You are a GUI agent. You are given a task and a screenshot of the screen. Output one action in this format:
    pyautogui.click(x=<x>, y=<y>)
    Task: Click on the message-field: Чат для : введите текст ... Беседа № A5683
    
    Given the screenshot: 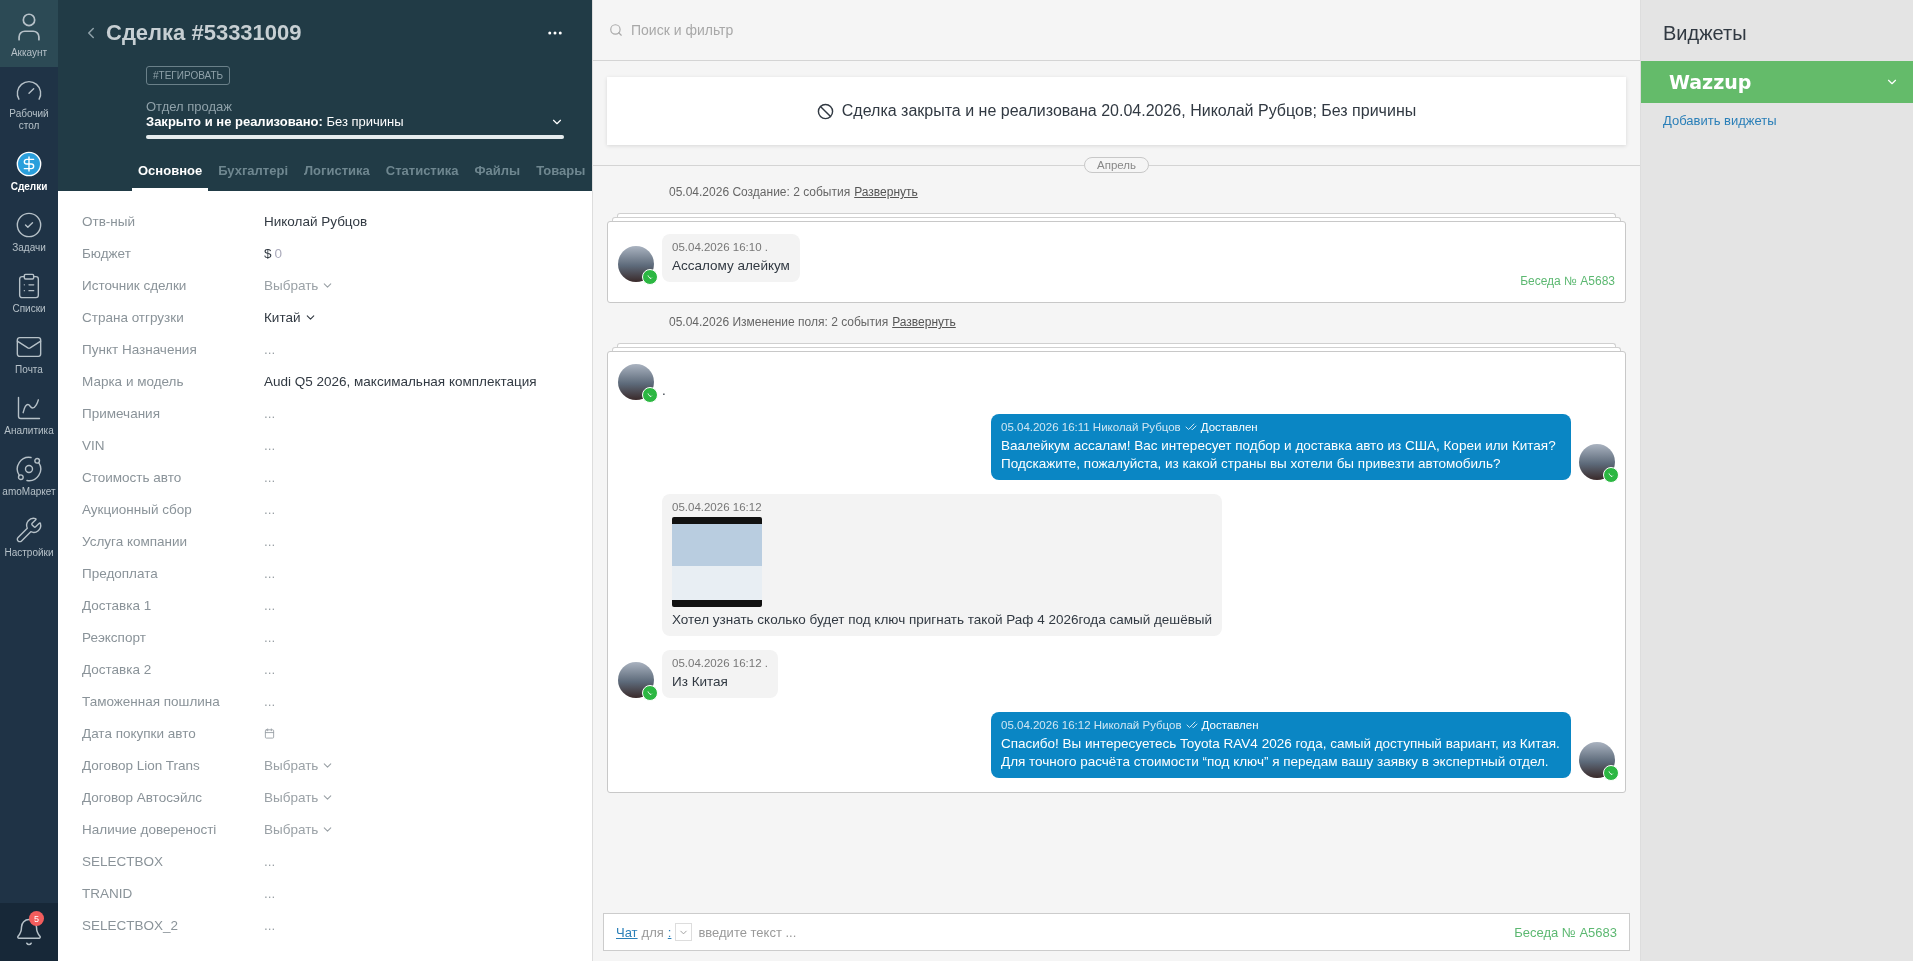 What is the action you would take?
    pyautogui.click(x=1116, y=932)
    